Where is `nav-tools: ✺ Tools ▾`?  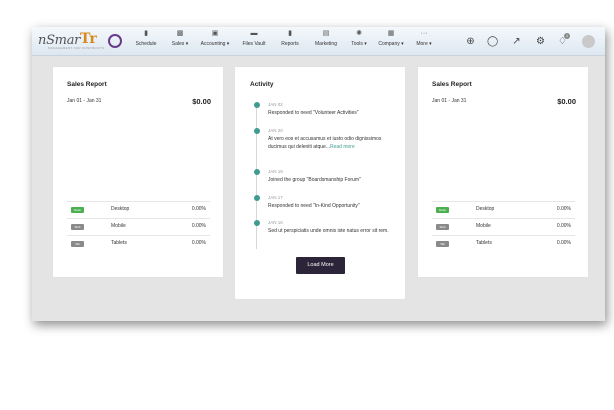
nav-tools: ✺ Tools ▾ is located at coordinates (359, 42).